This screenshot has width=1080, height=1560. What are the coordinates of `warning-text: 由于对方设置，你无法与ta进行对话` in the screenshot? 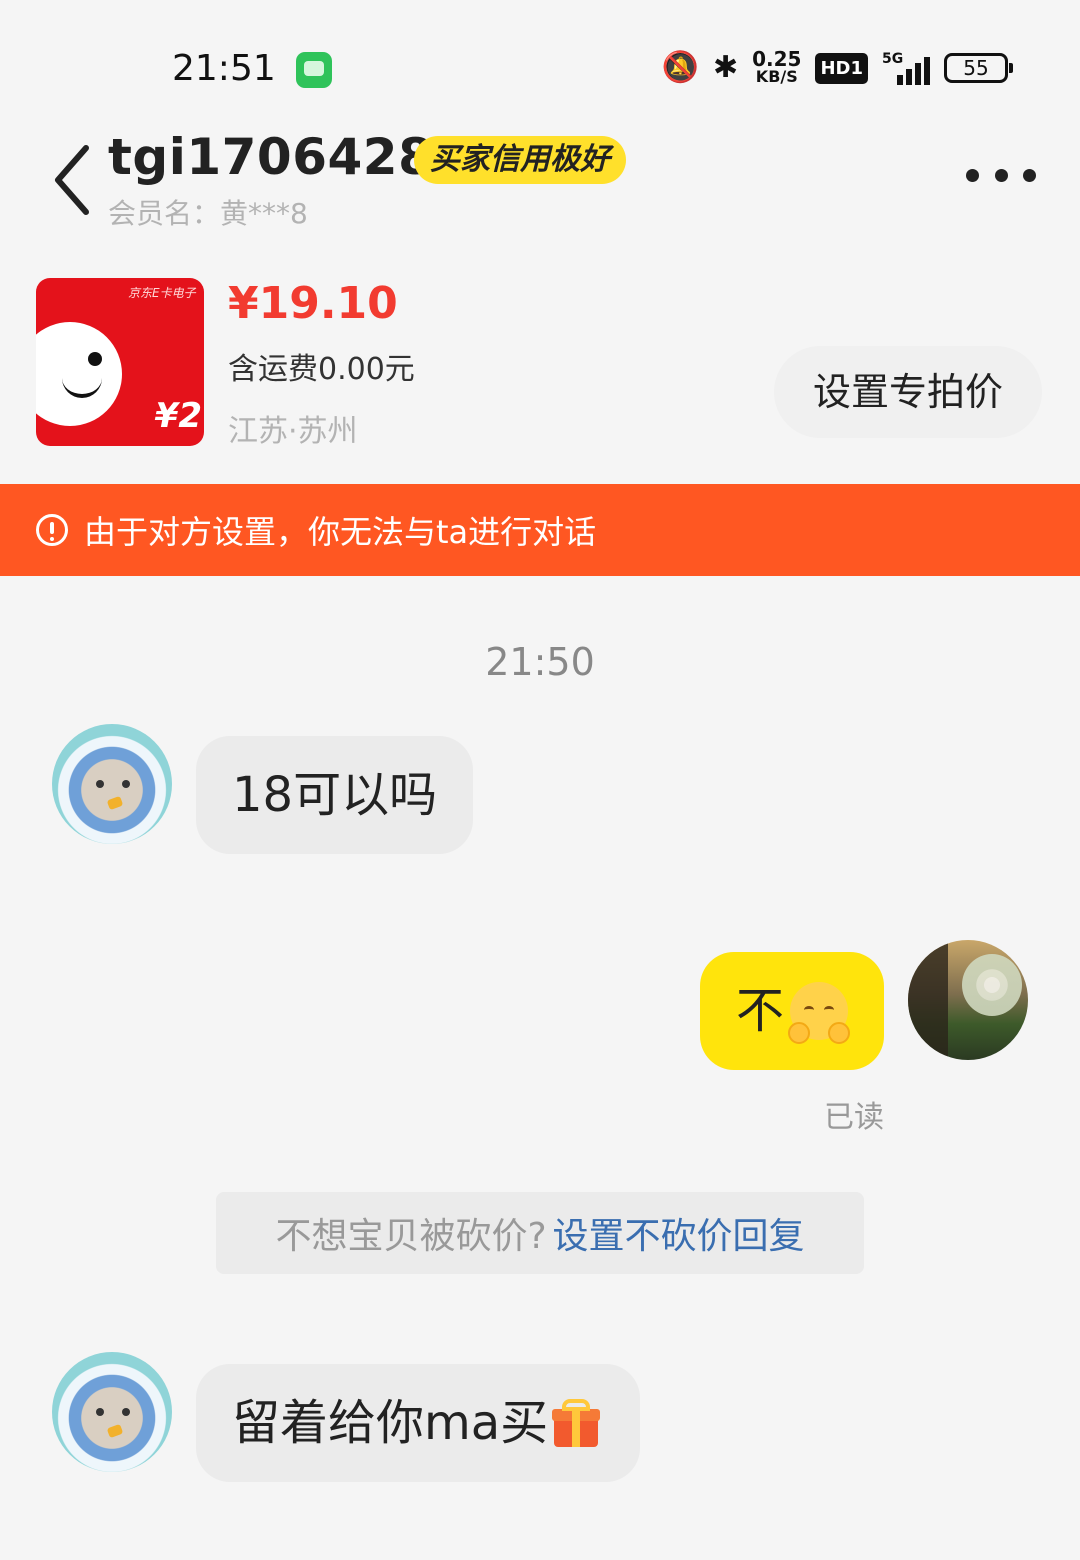 It's located at (340, 532).